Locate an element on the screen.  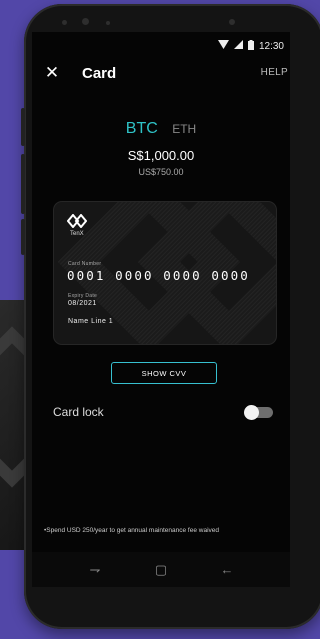
app-bar: ✕ Card HELP is located at coordinates (161, 75).